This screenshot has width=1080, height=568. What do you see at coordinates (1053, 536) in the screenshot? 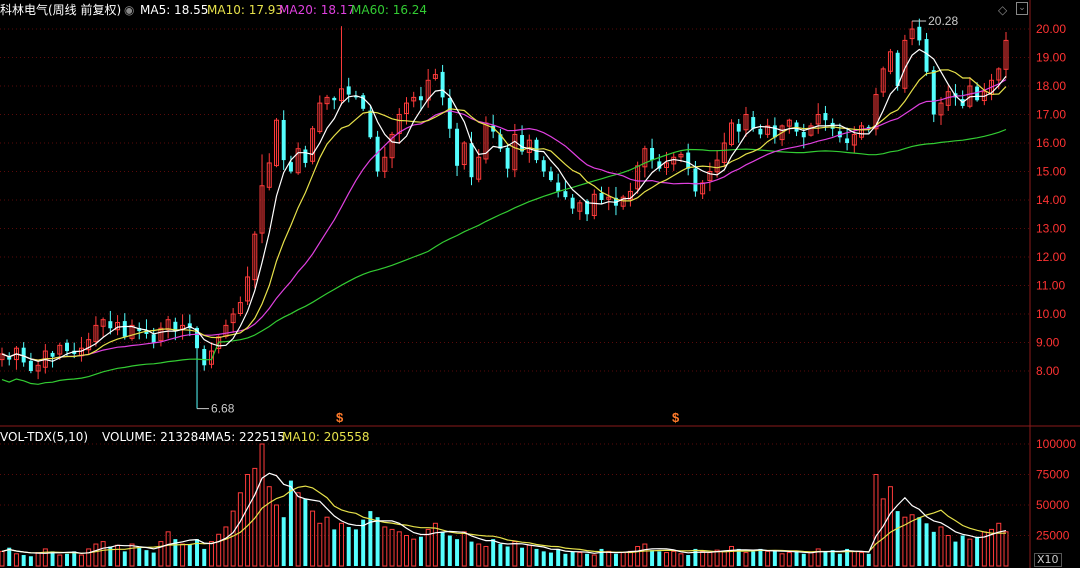
I see `volume-tick-label: 25000` at bounding box center [1053, 536].